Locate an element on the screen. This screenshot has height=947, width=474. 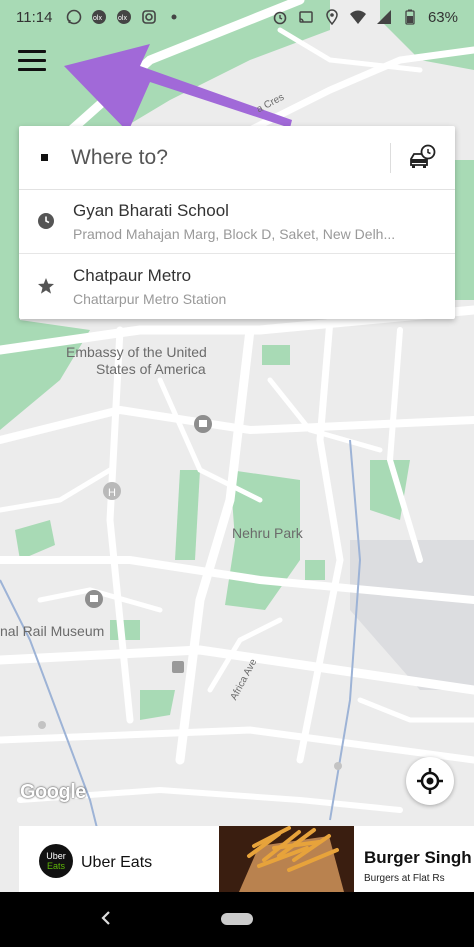
schedule-ride-icon is located at coordinates (422, 158).